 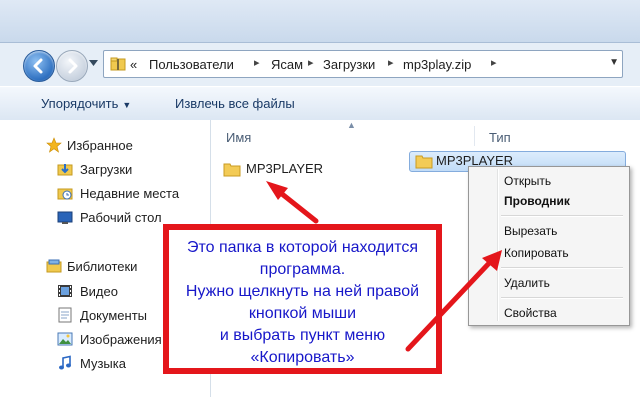 What do you see at coordinates (65, 291) in the screenshot?
I see `video-library-icon` at bounding box center [65, 291].